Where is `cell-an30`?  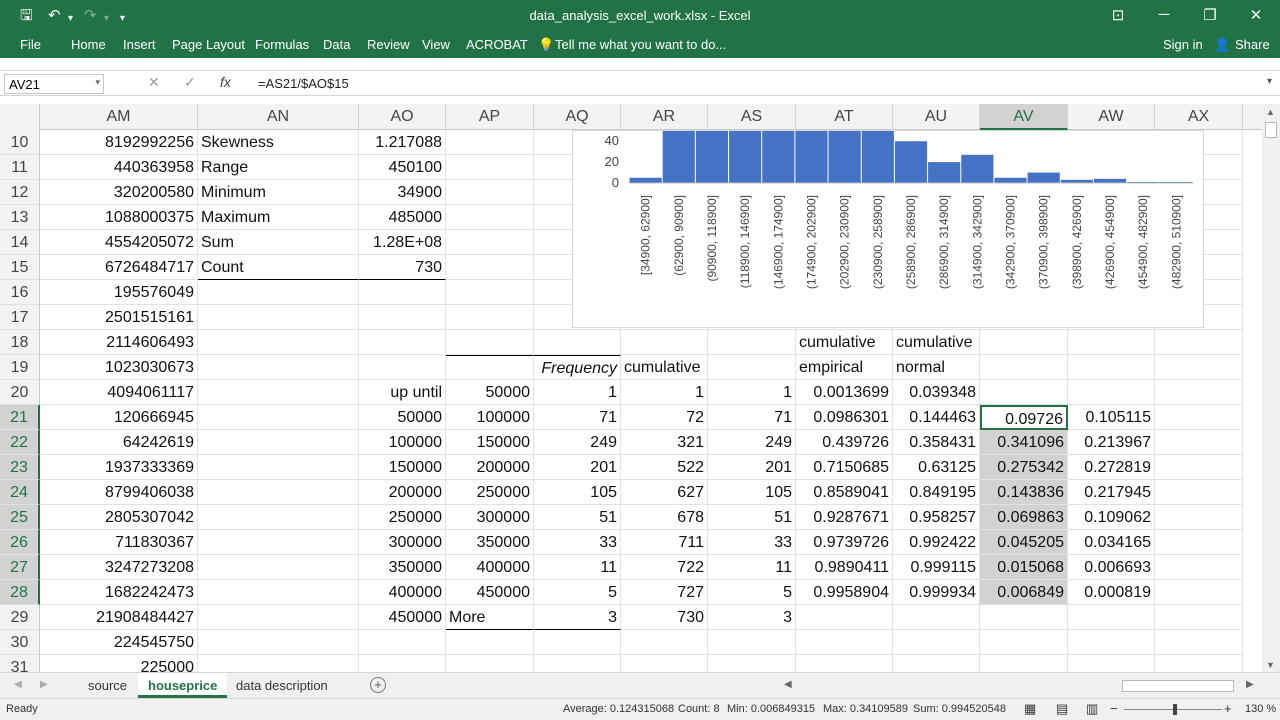
cell-an30 is located at coordinates (278, 642).